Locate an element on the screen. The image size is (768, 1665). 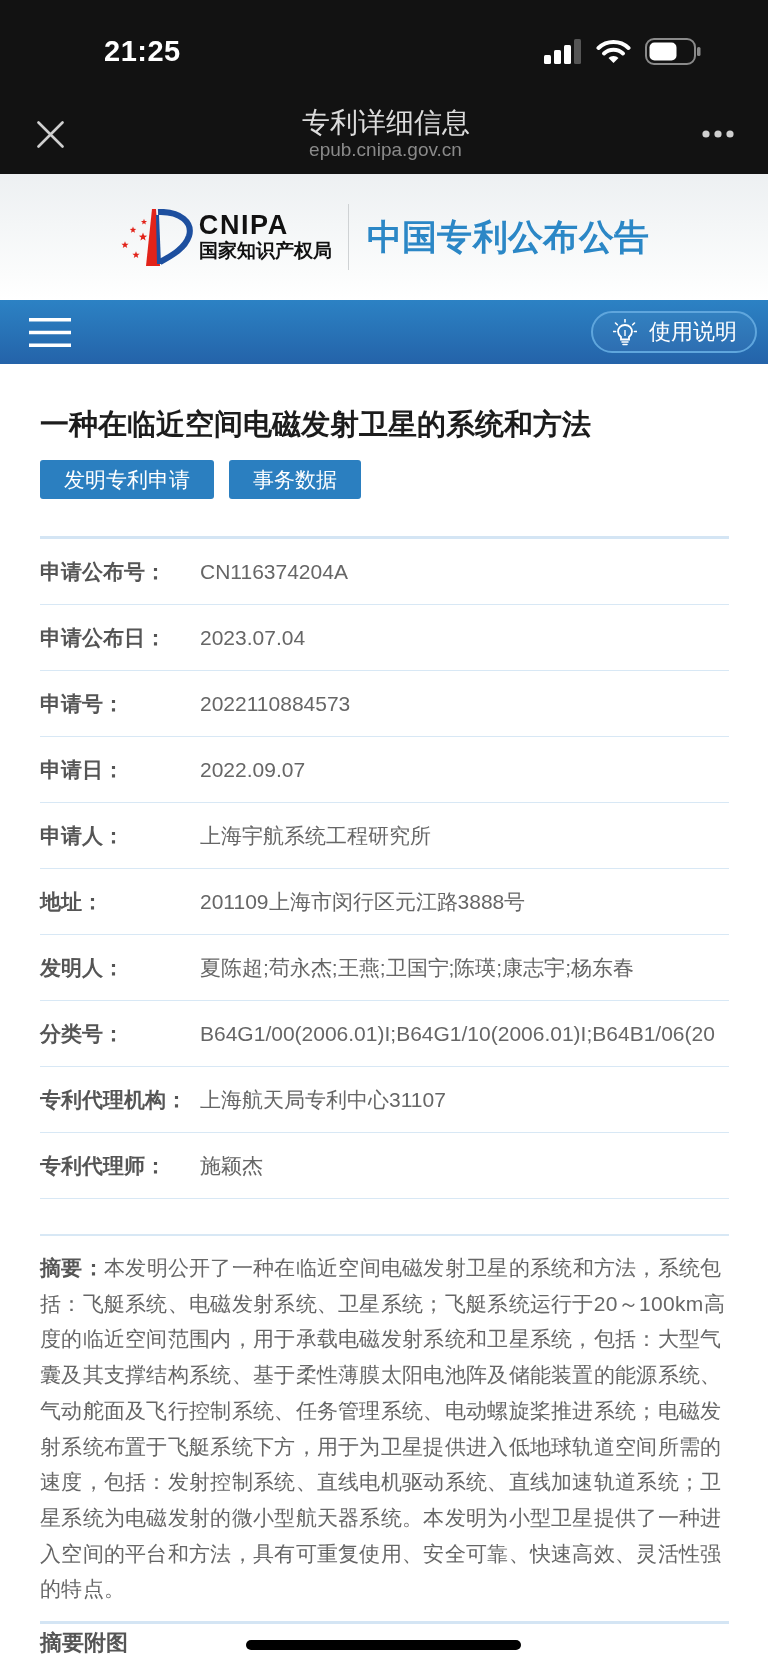
nav-button: 事务数据 is located at coordinates (295, 479).